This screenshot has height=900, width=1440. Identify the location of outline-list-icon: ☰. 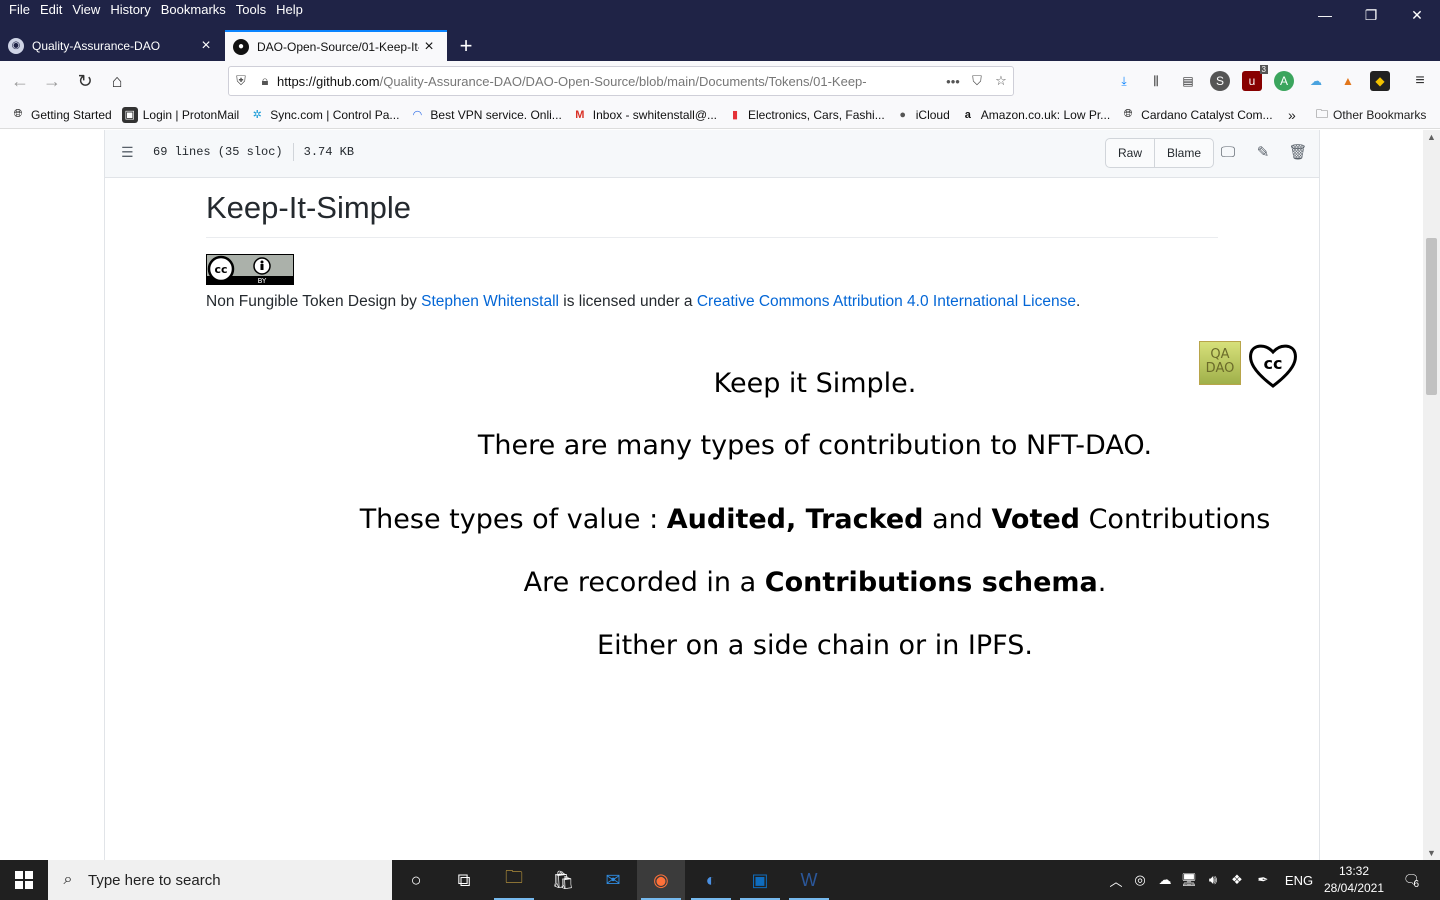
(127, 152).